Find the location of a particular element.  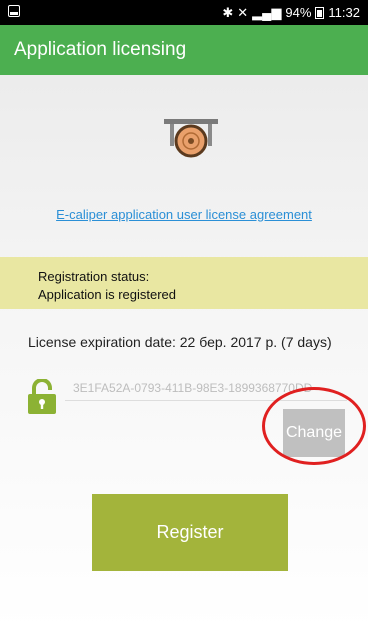

mute-icon: ✕ is located at coordinates (243, 12).